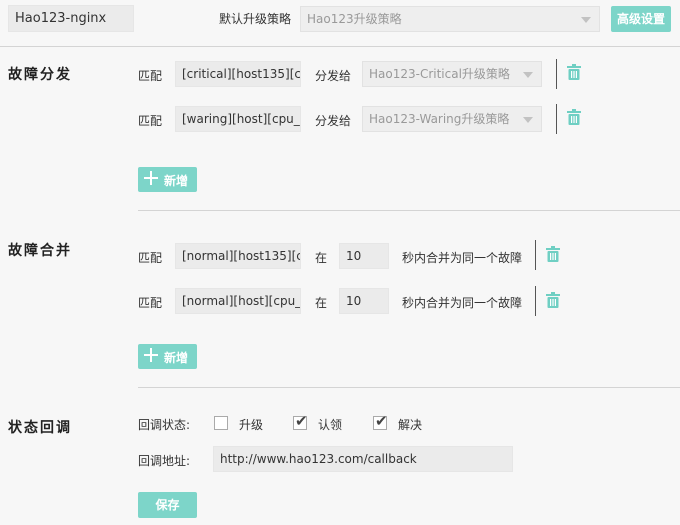 The image size is (680, 525). I want to click on advanced-settings-button: 高级设置, so click(641, 19).